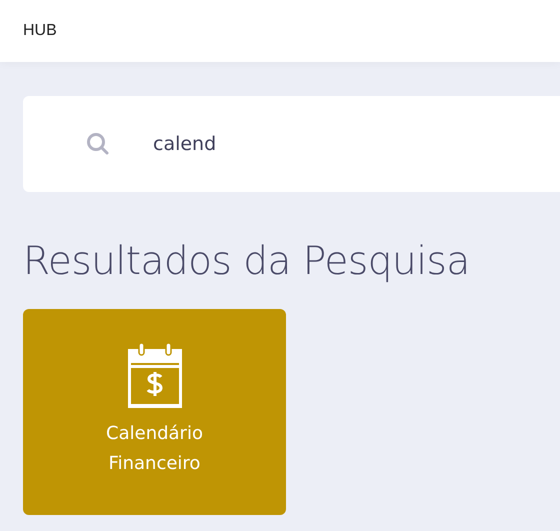 This screenshot has height=531, width=560. I want to click on results-heading: Resultados da Pesquisa, so click(247, 262).